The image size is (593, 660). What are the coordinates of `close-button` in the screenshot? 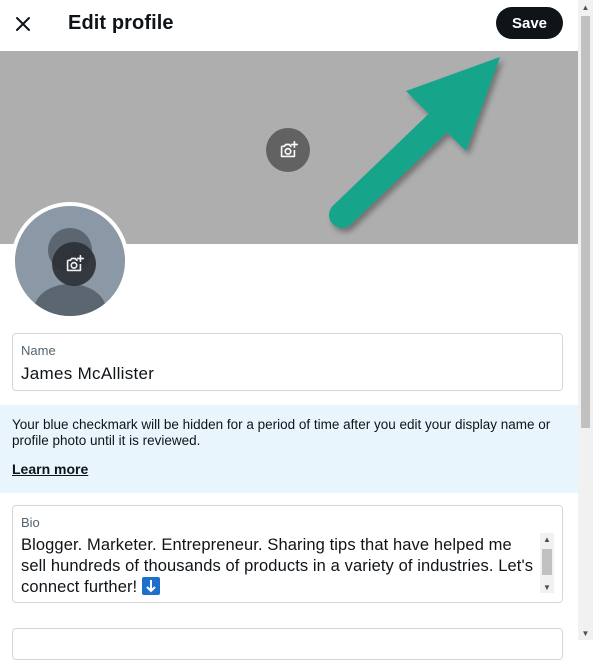 It's located at (23, 24).